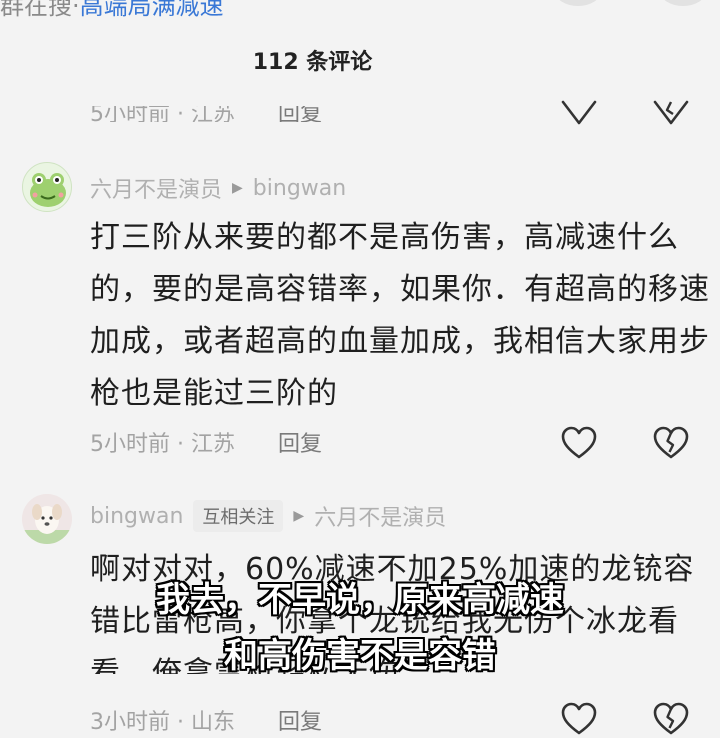  I want to click on breadcrumb-link: 高端局满减速, so click(152, 10).